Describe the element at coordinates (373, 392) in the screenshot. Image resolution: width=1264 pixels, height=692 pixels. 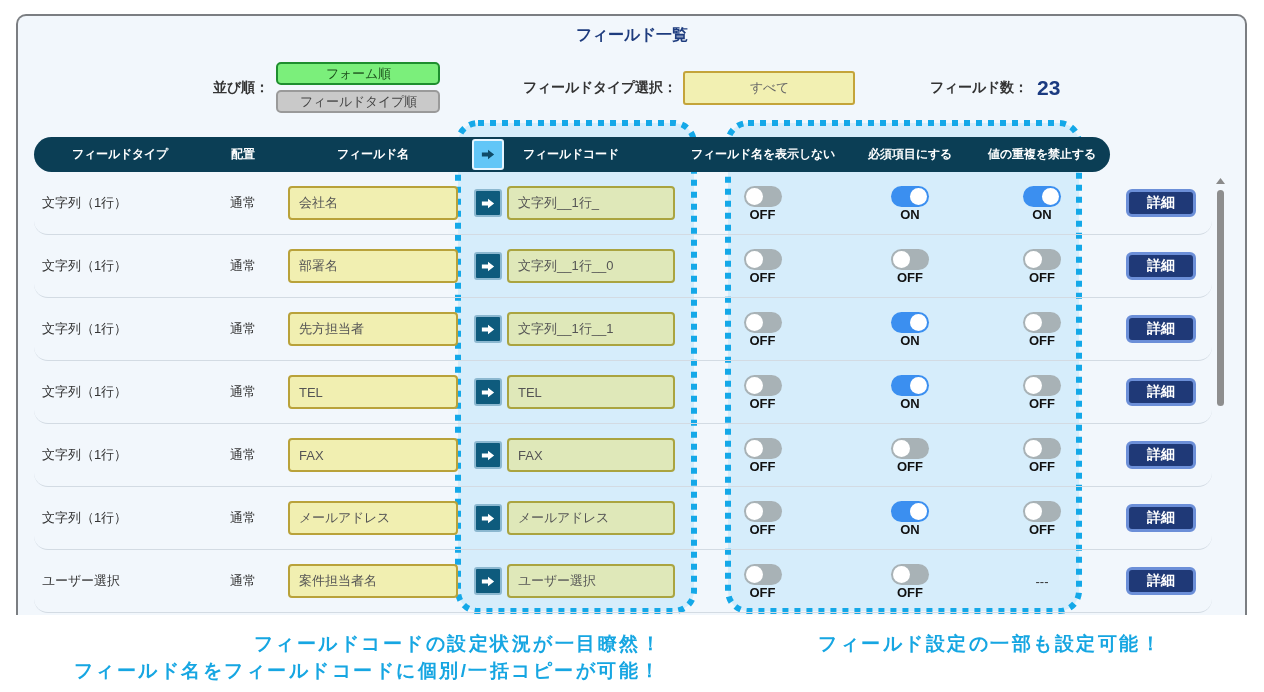
I see `field-name-input: TEL` at that location.